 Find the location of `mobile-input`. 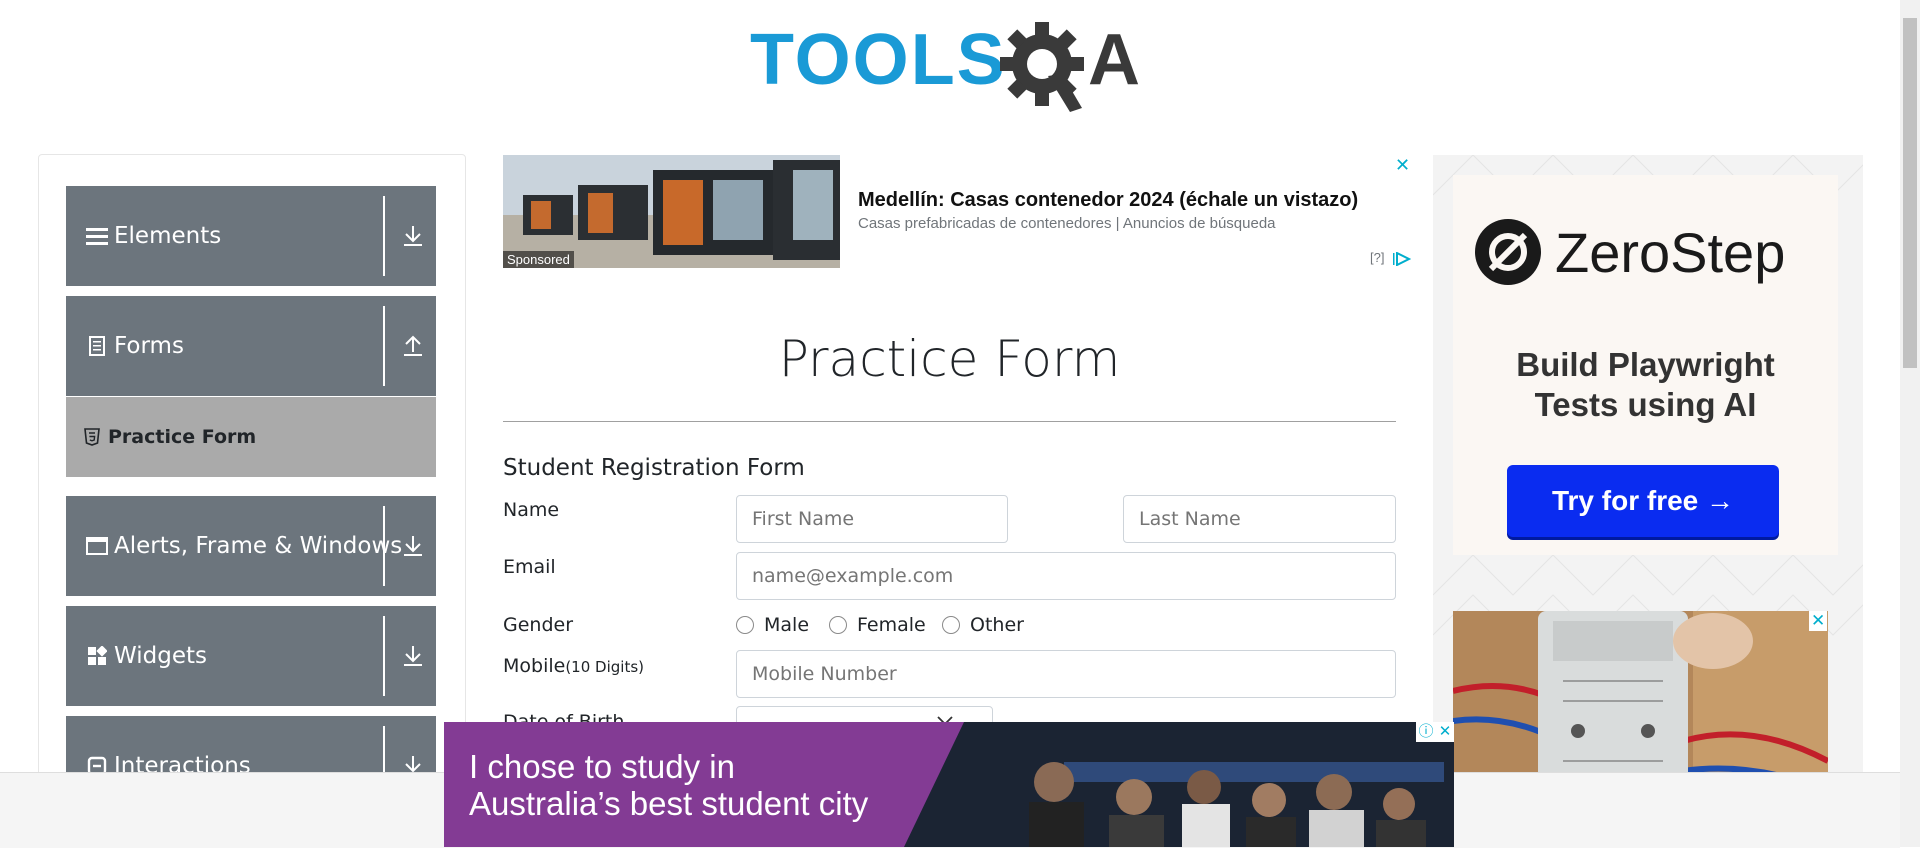

mobile-input is located at coordinates (1066, 674).